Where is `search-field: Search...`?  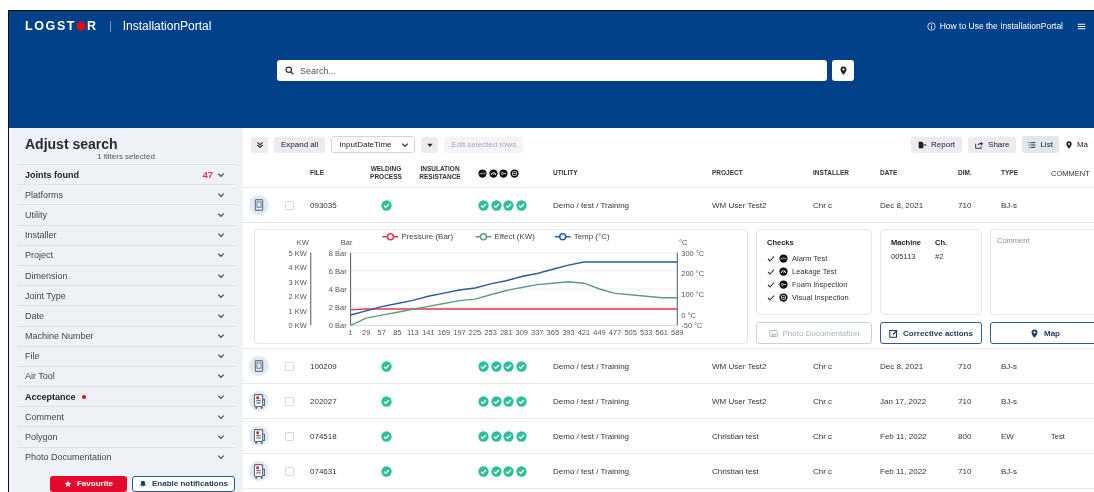 search-field: Search... is located at coordinates (552, 70).